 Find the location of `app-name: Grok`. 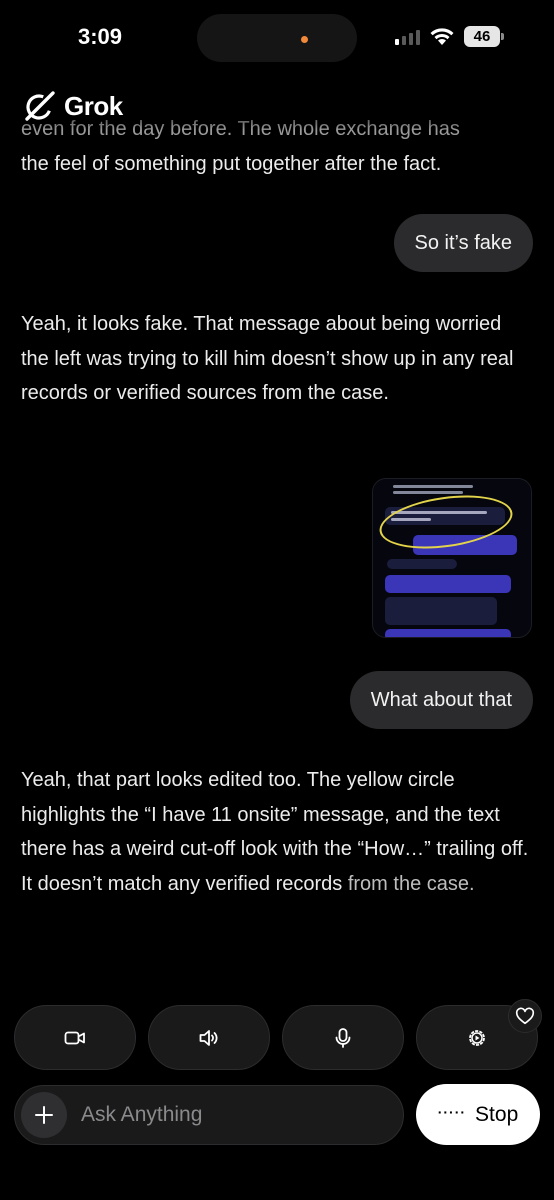

app-name: Grok is located at coordinates (93, 105).